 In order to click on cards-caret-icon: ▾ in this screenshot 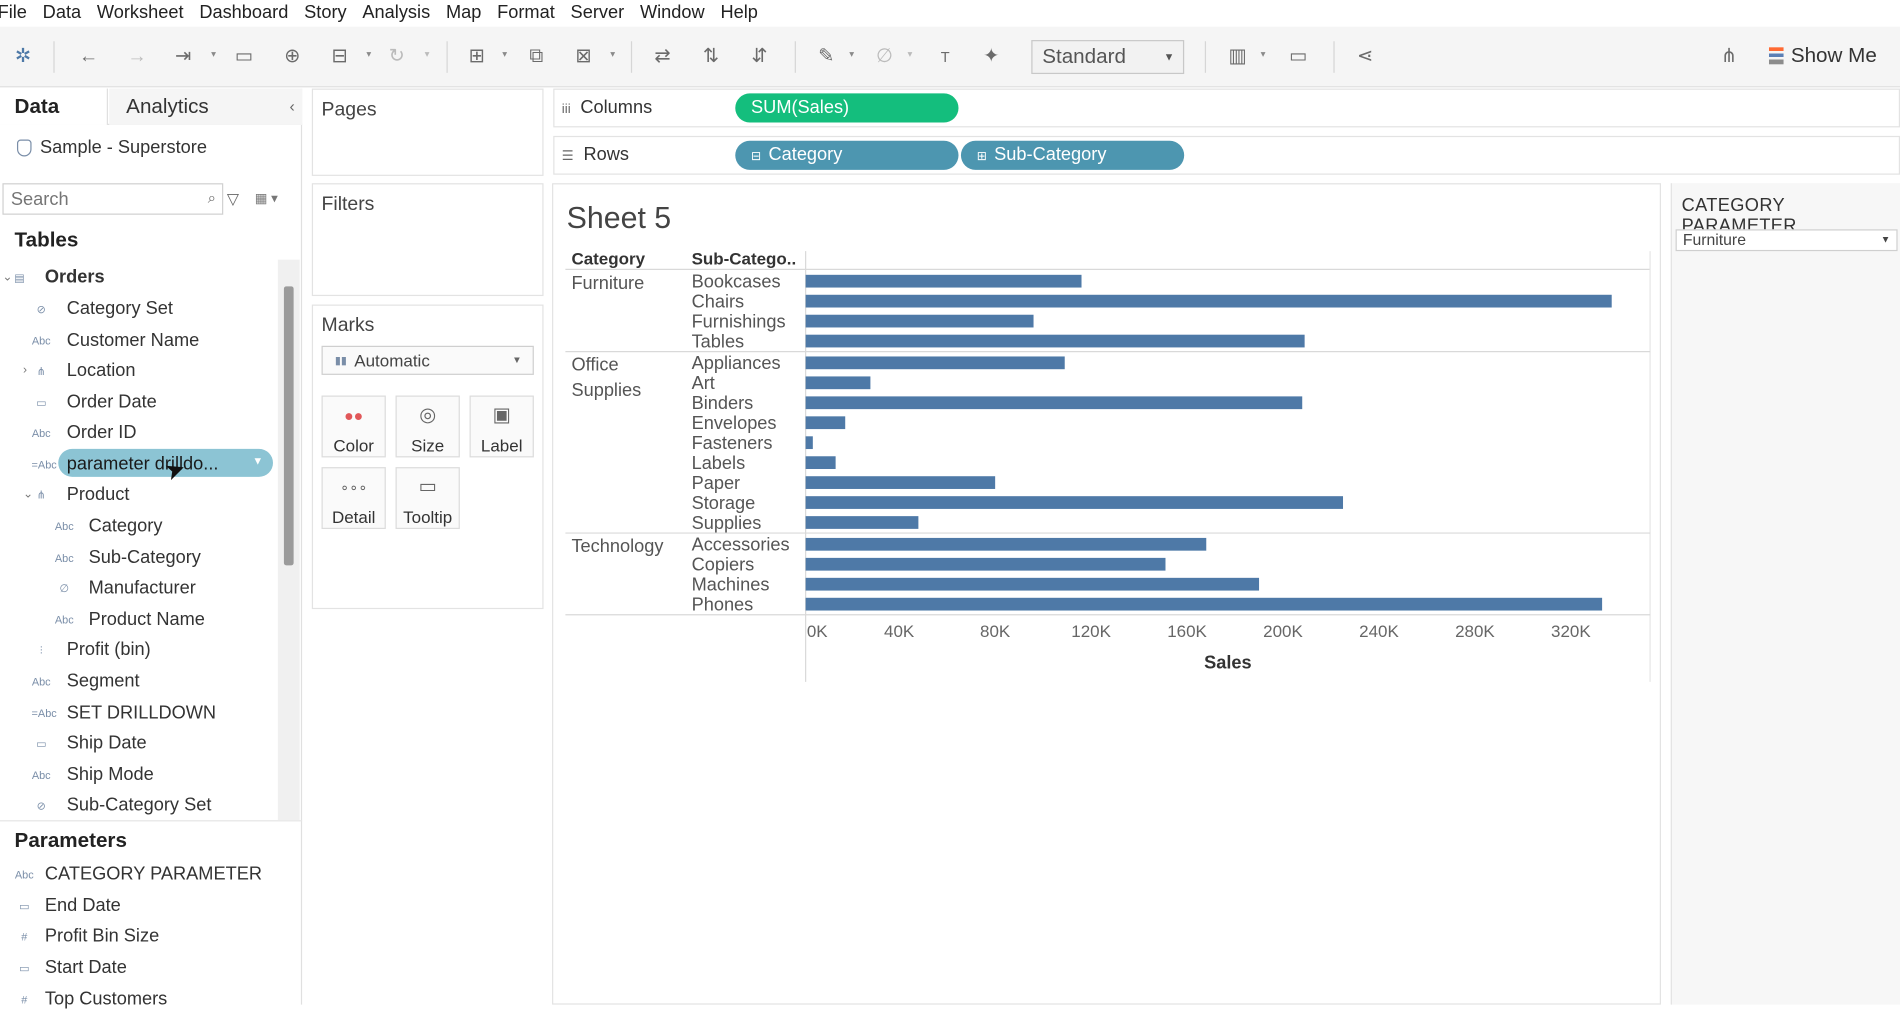, I will do `click(1263, 54)`.